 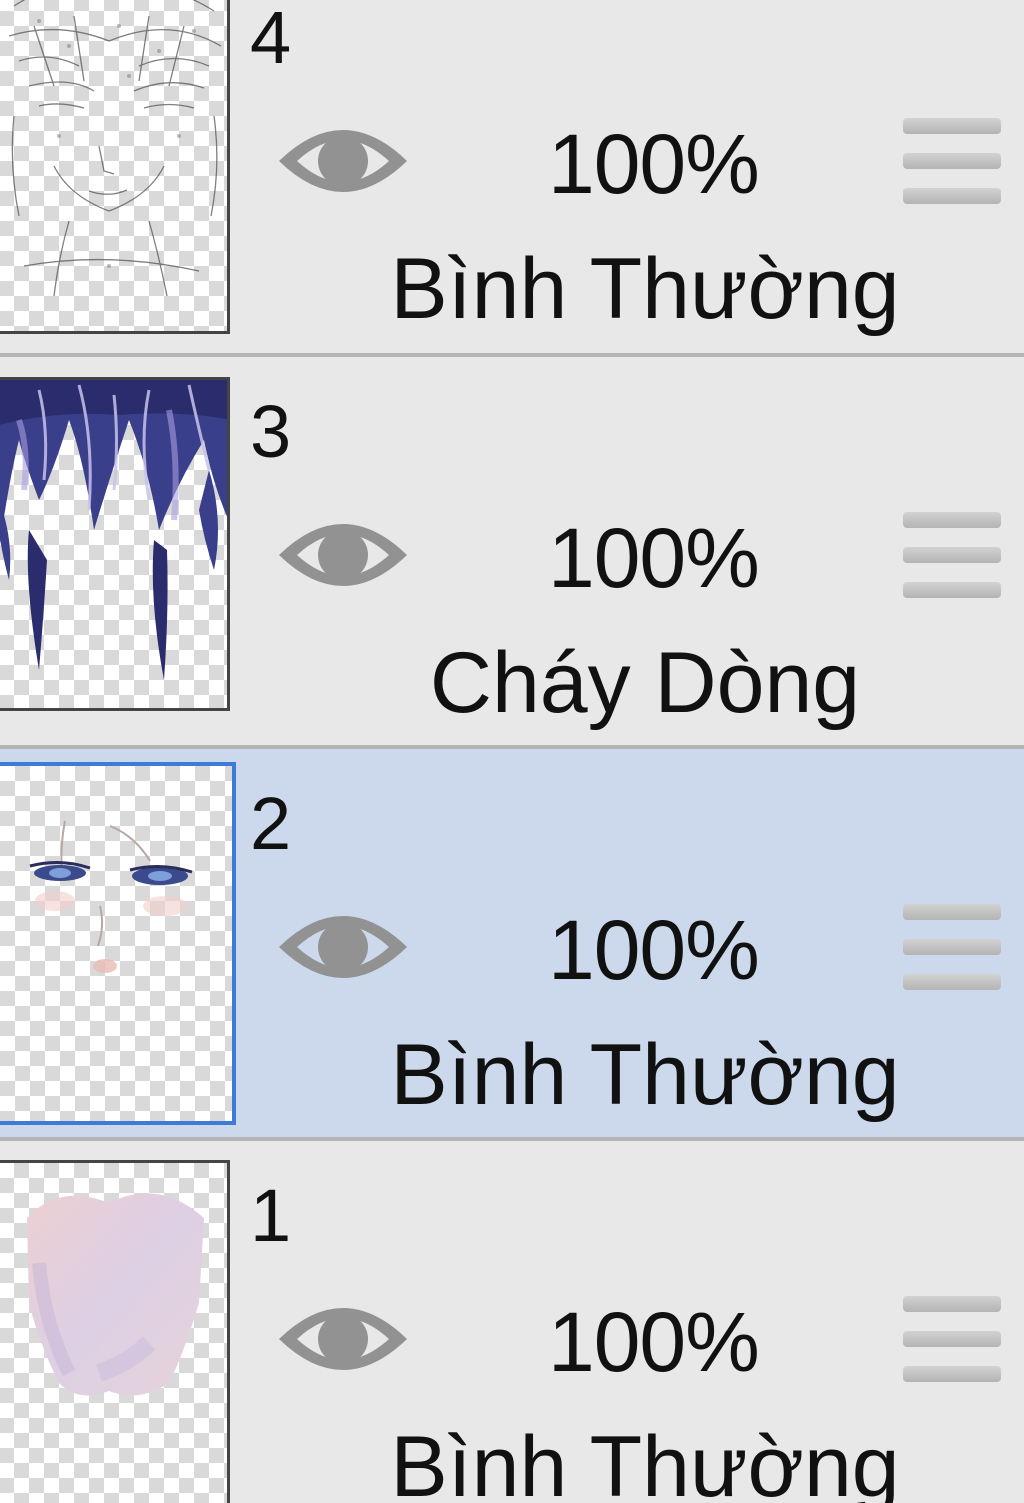 I want to click on layer-number: 1, so click(x=271, y=1215).